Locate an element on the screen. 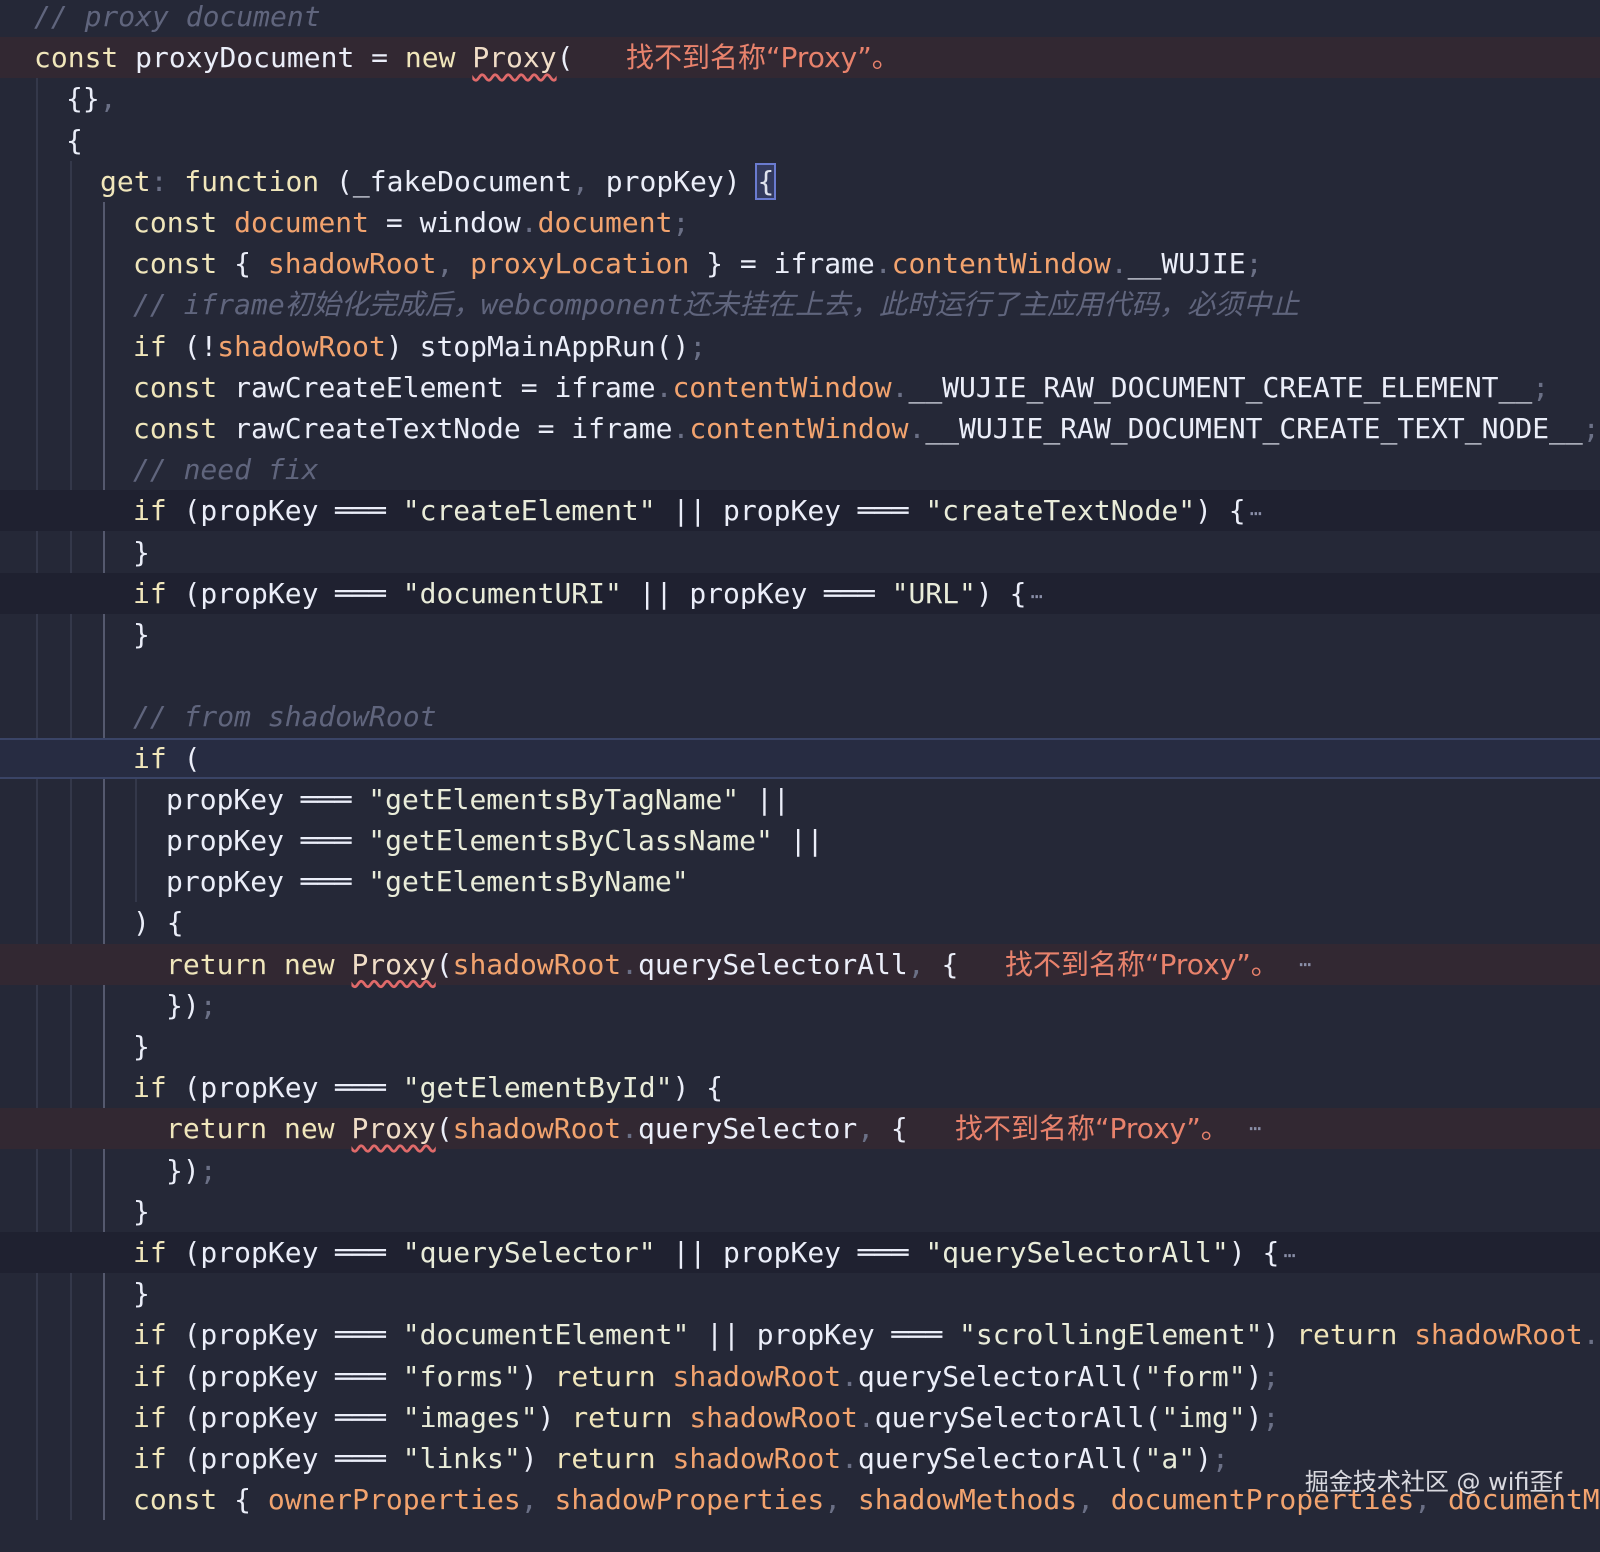 This screenshot has height=1552, width=1600. code-text: get: function (_fakeDocument, propKey) { is located at coordinates (438, 181).